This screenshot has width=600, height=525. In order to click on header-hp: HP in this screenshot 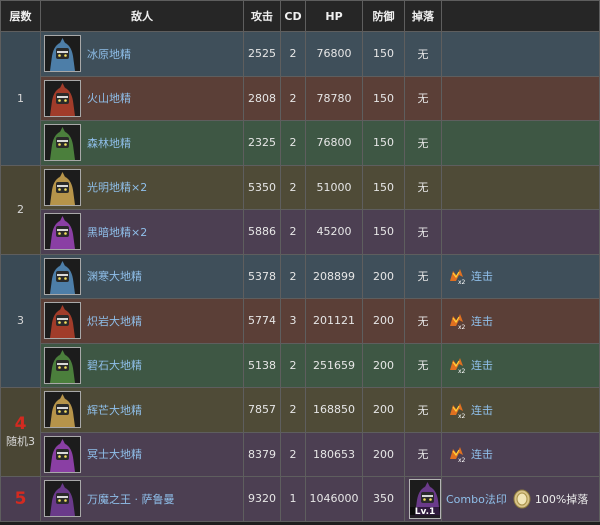, I will do `click(334, 16)`.